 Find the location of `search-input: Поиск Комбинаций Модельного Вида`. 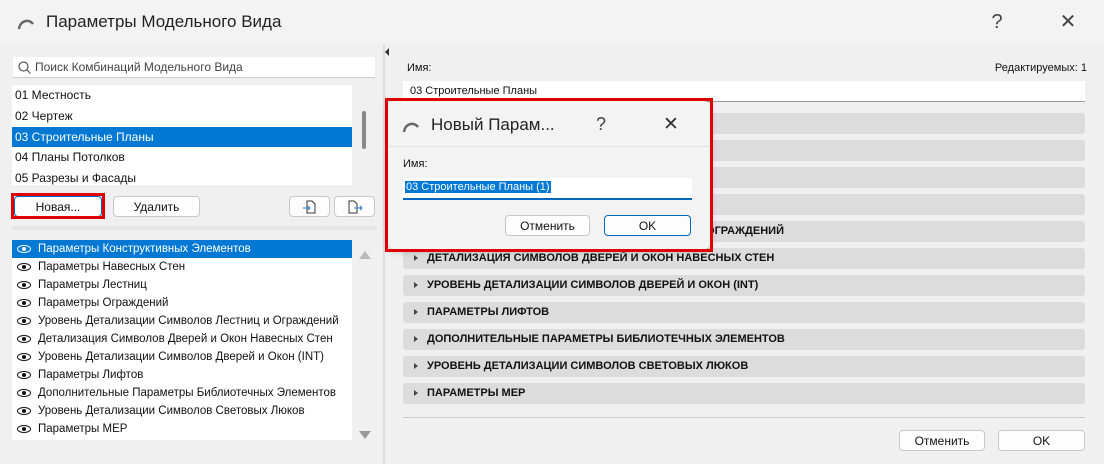

search-input: Поиск Комбинаций Модельного Вида is located at coordinates (194, 67).